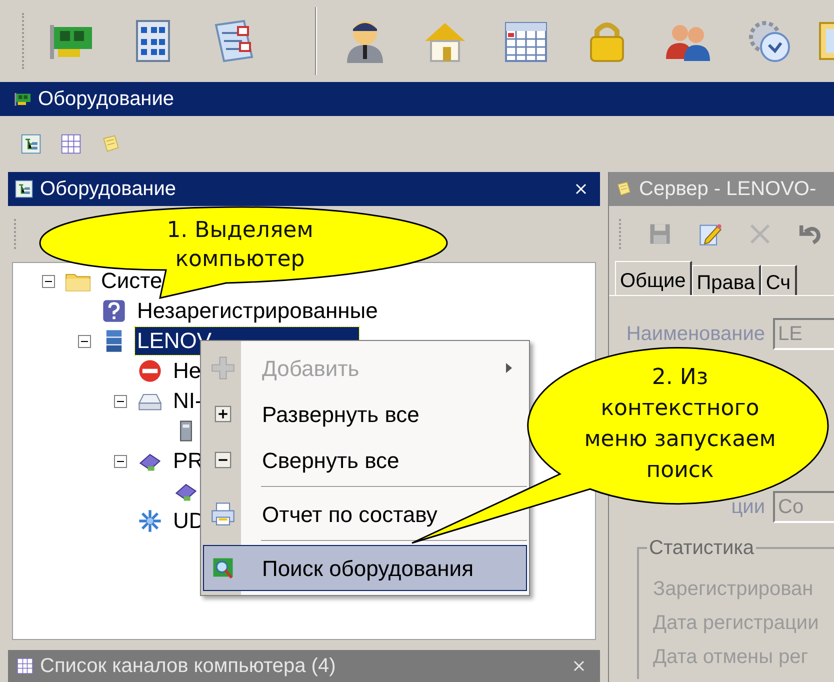  Describe the element at coordinates (131, 281) in the screenshot. I see `tree-item: Систе` at that location.